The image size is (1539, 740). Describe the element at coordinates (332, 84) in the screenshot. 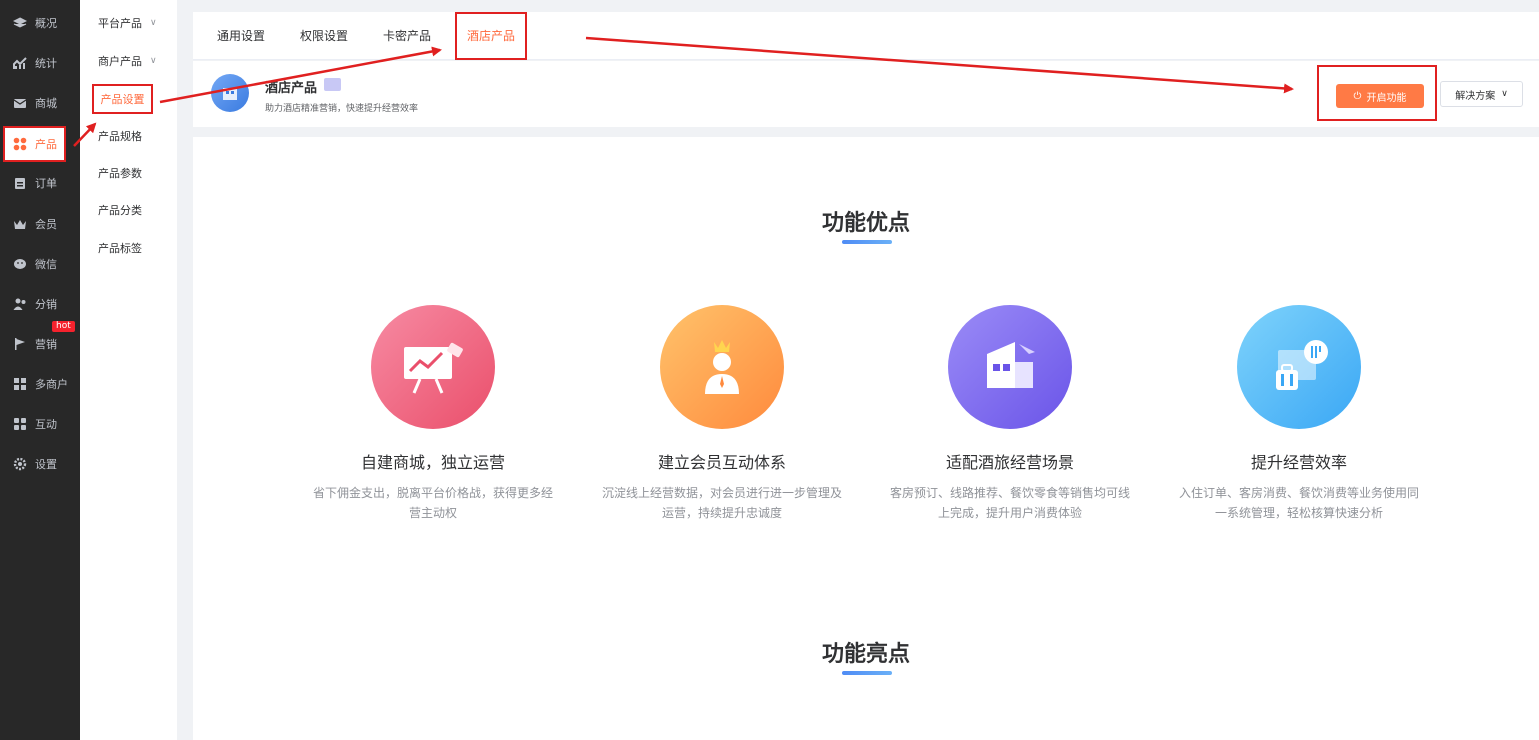

I see `title-badge` at that location.